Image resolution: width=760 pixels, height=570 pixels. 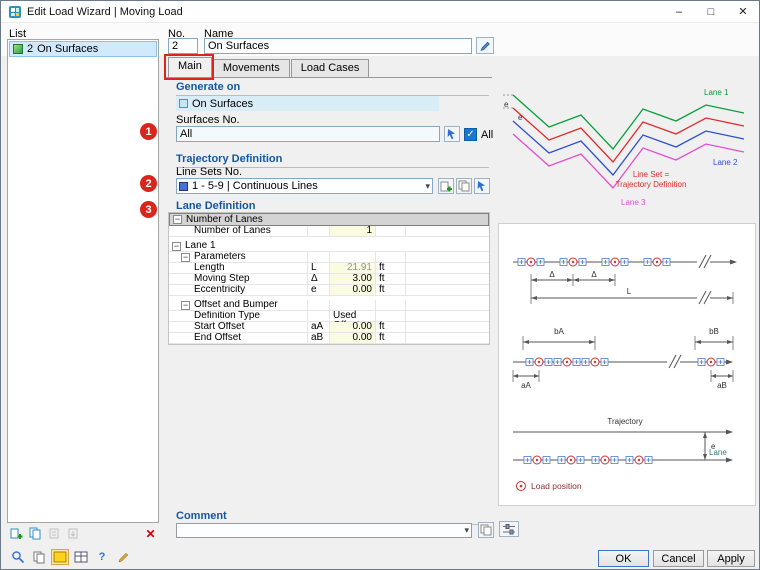 What do you see at coordinates (559, 331) in the screenshot?
I see `bA-label: bA` at bounding box center [559, 331].